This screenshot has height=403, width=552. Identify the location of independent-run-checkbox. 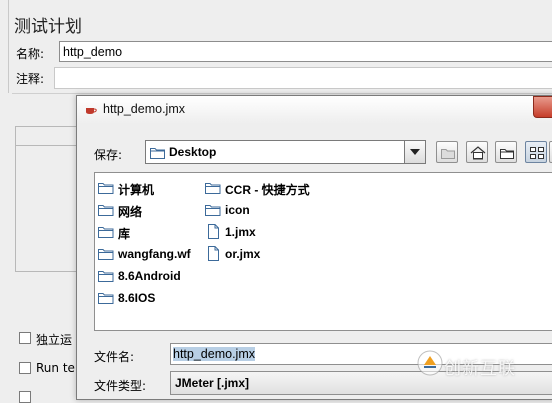
(25, 338).